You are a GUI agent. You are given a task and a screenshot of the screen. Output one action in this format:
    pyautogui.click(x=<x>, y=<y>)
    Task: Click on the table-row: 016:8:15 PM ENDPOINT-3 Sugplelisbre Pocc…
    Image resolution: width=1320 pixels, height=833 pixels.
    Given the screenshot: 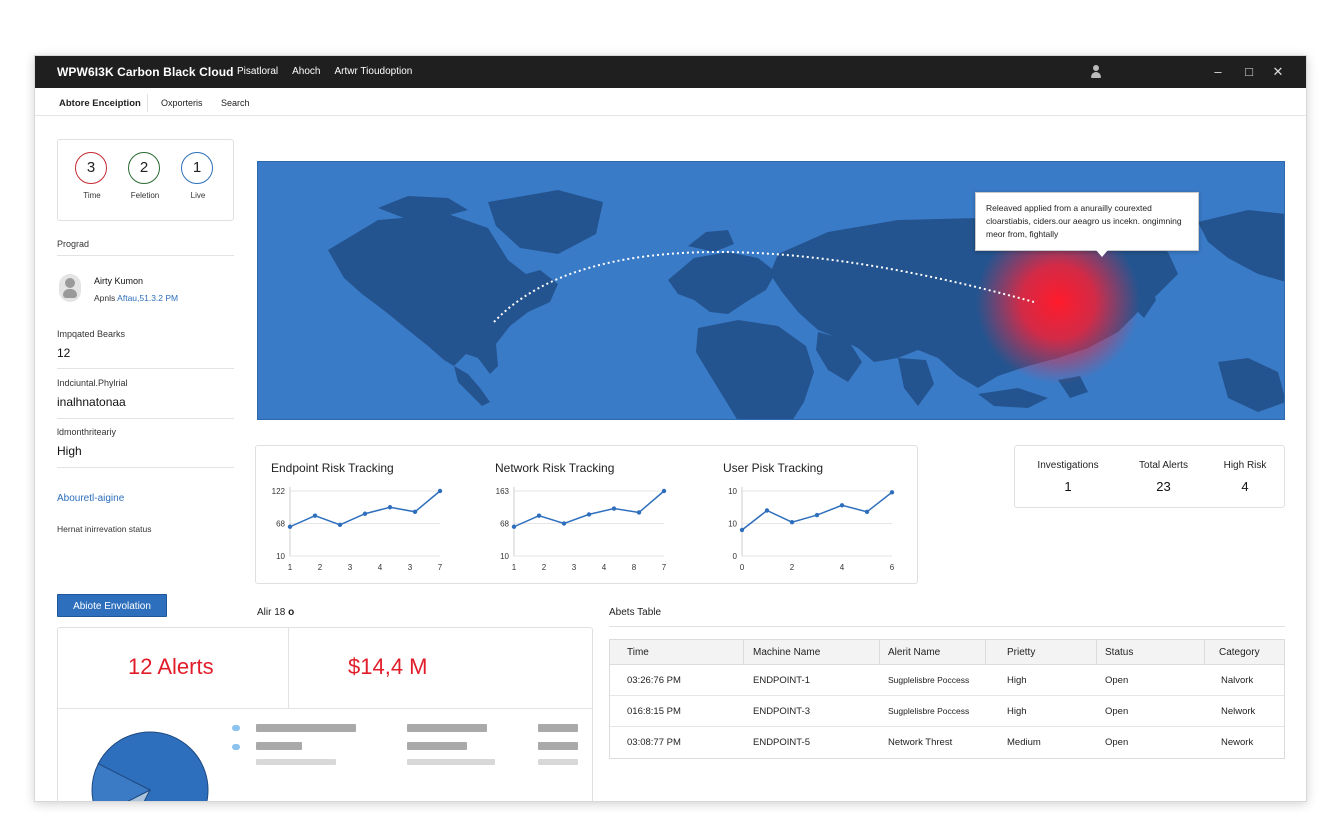 What is the action you would take?
    pyautogui.click(x=947, y=711)
    